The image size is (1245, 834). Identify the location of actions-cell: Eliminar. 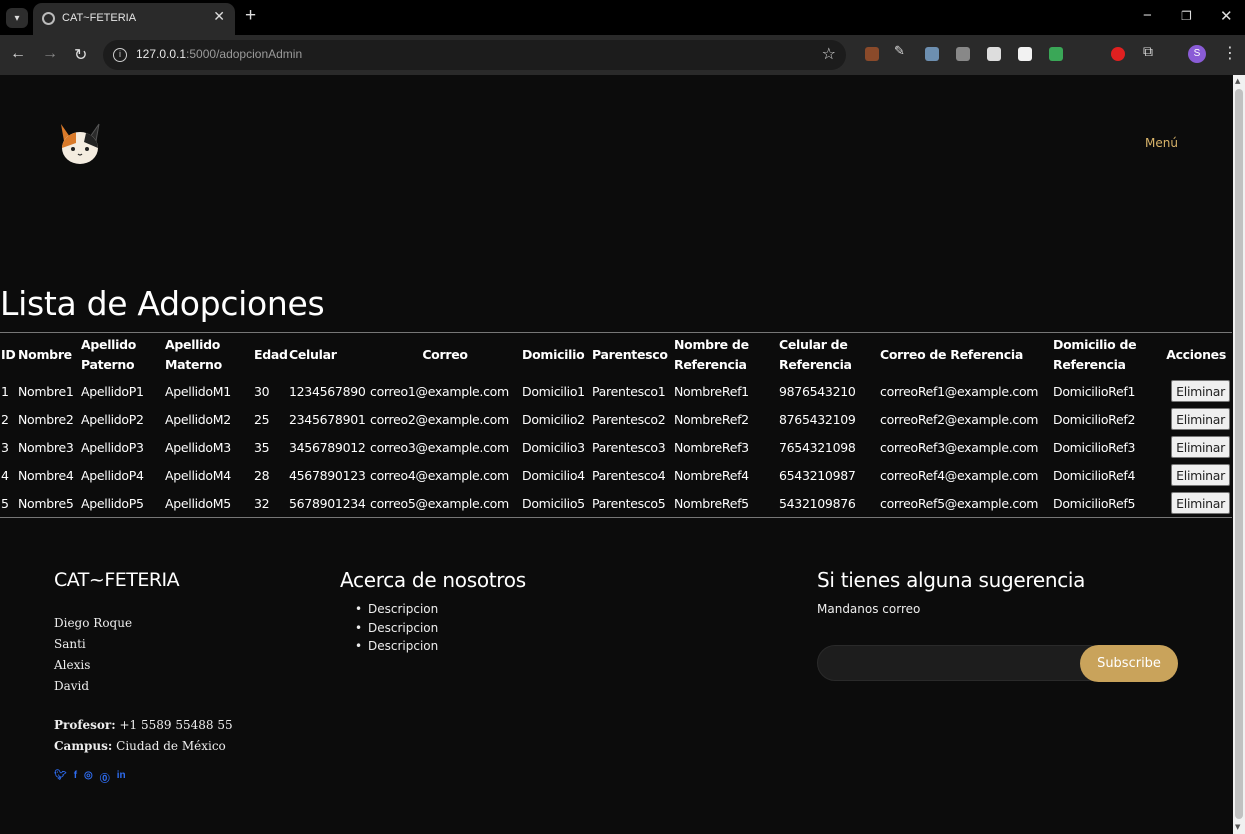
(1194, 475).